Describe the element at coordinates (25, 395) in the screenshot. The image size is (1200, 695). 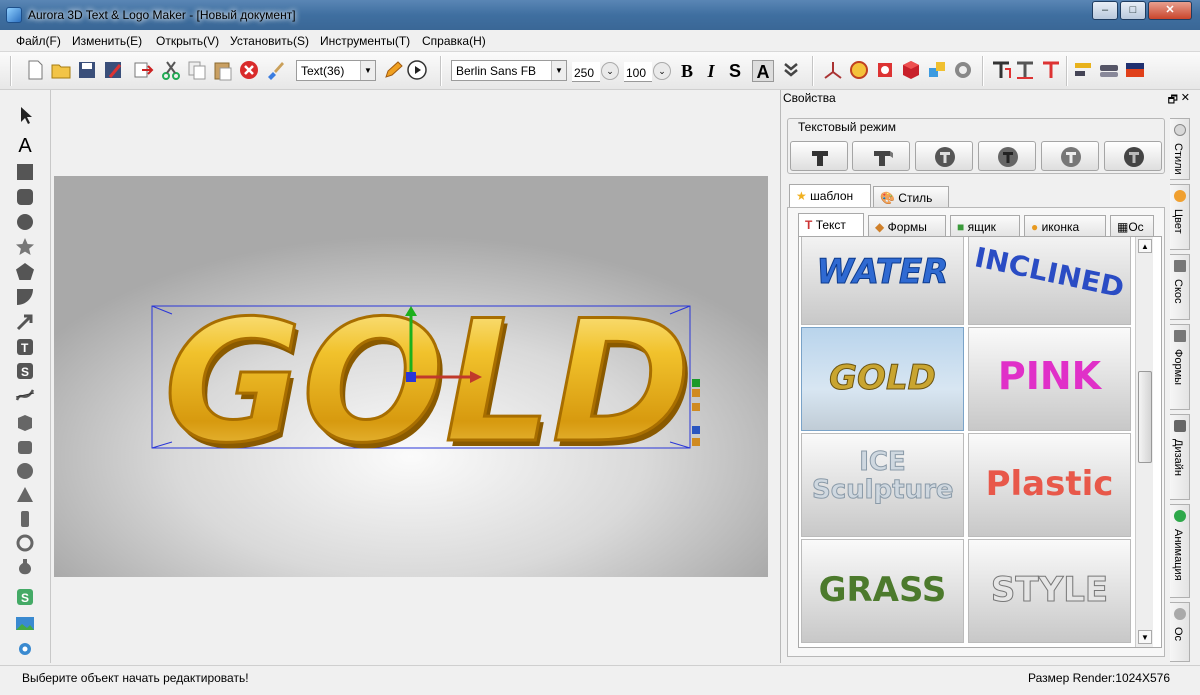
I see `path-tool-icon` at that location.